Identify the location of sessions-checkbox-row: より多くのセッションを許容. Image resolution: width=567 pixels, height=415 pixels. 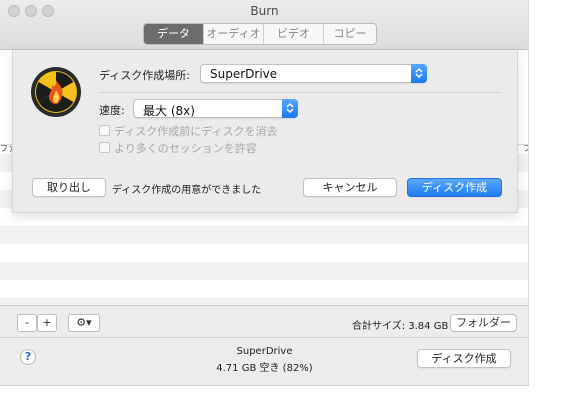
(178, 148).